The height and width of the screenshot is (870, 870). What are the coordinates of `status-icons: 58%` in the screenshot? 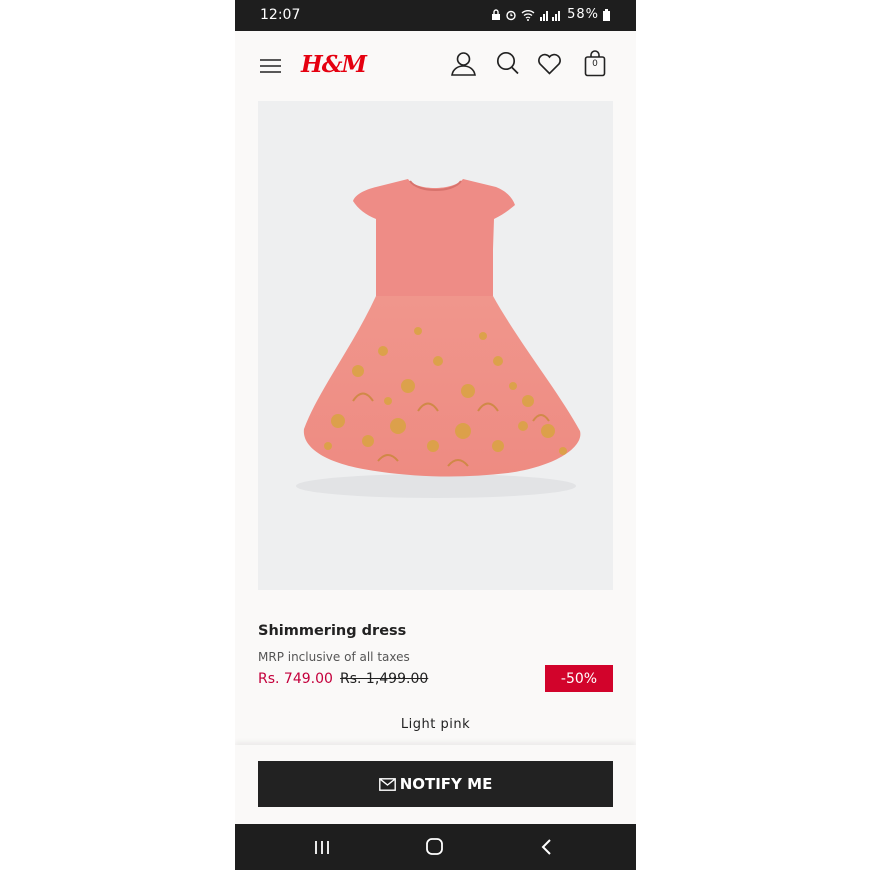 It's located at (550, 14).